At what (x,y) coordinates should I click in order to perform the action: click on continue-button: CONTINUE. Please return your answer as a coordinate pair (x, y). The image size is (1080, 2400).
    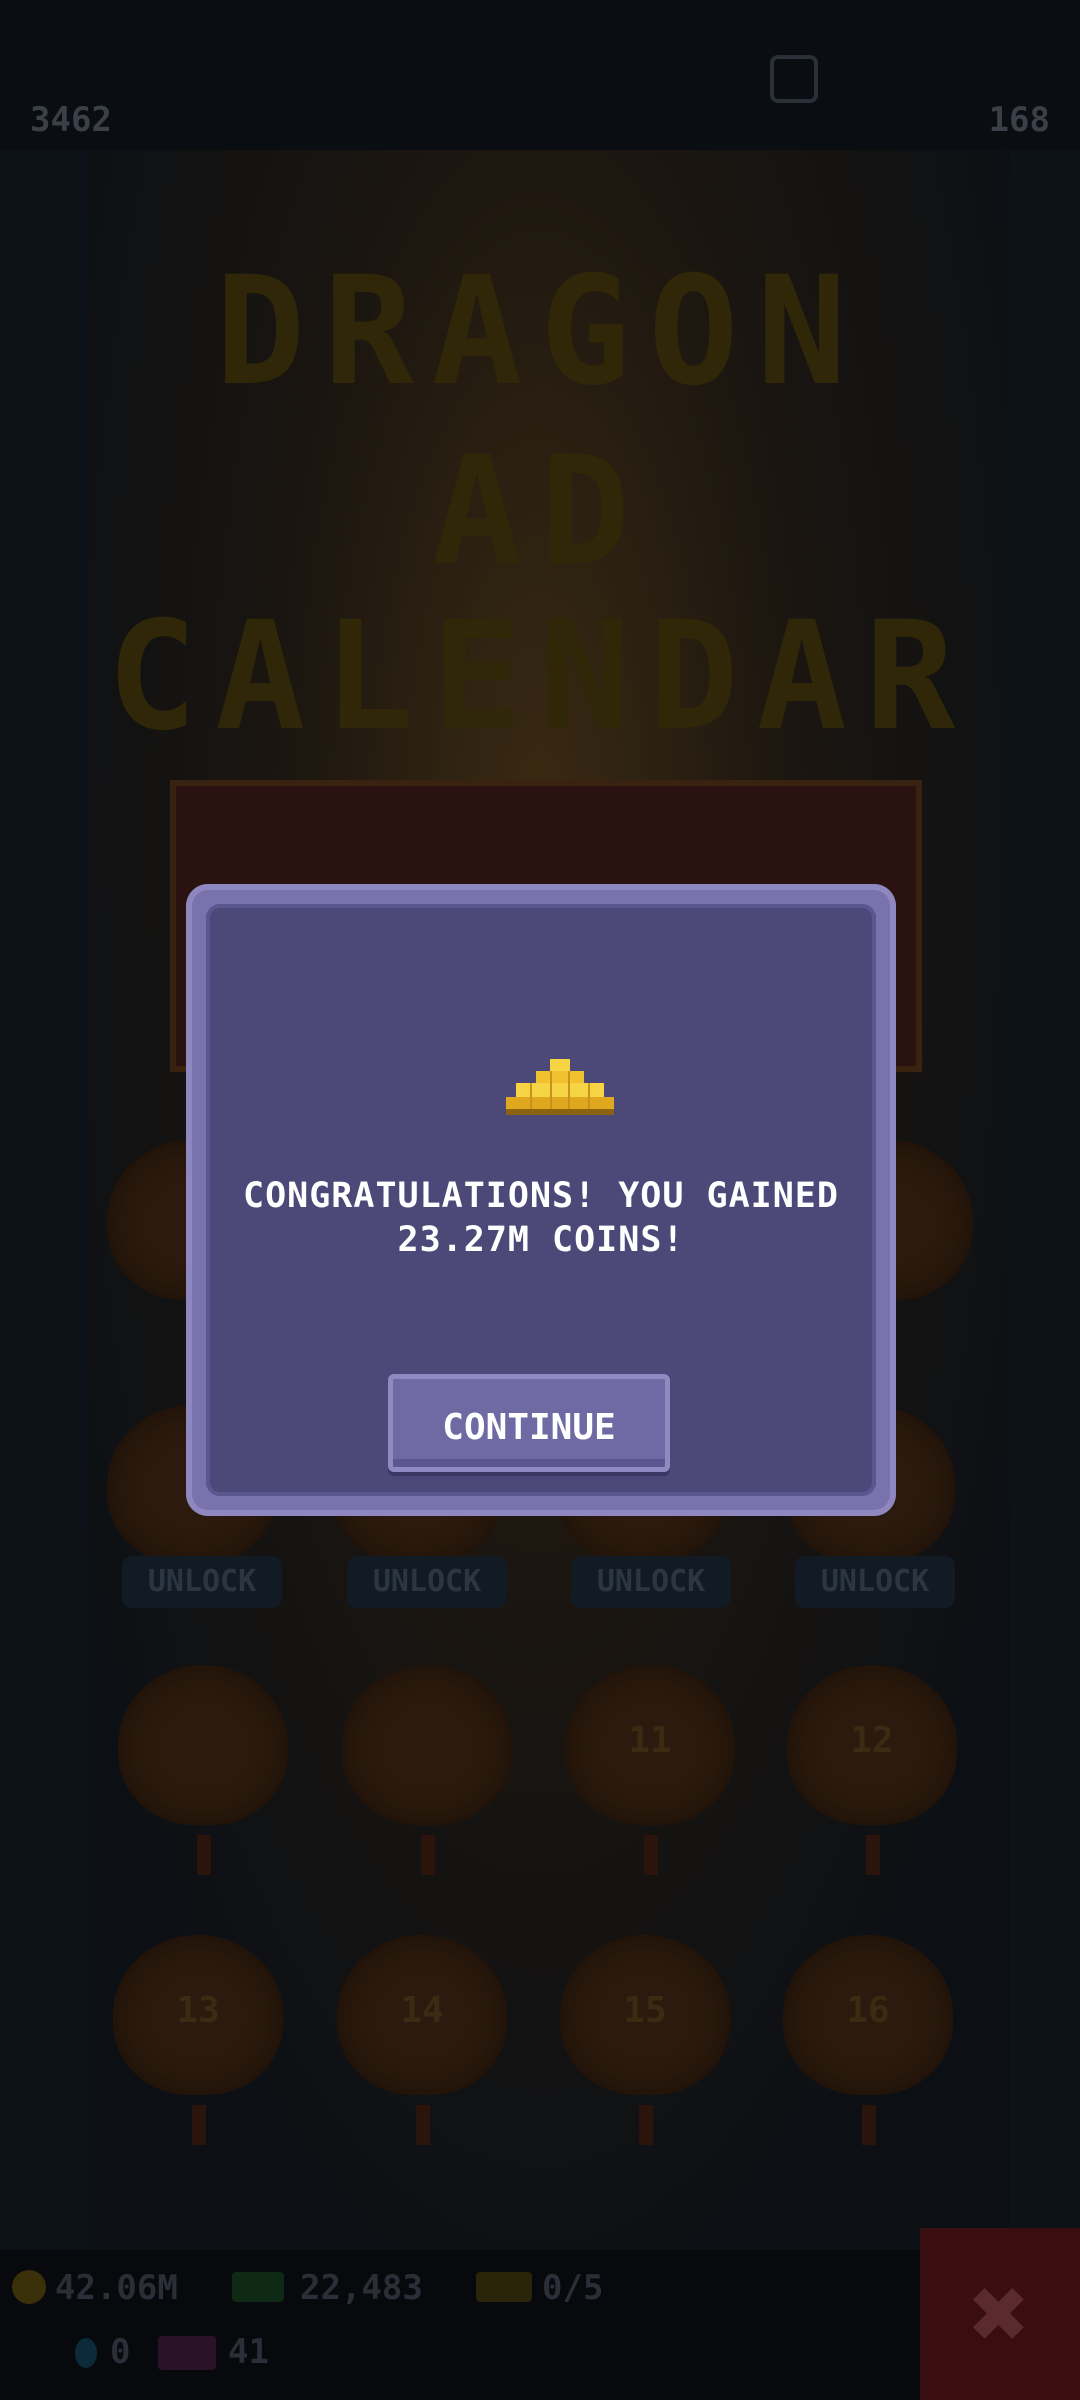
    Looking at the image, I should click on (529, 1423).